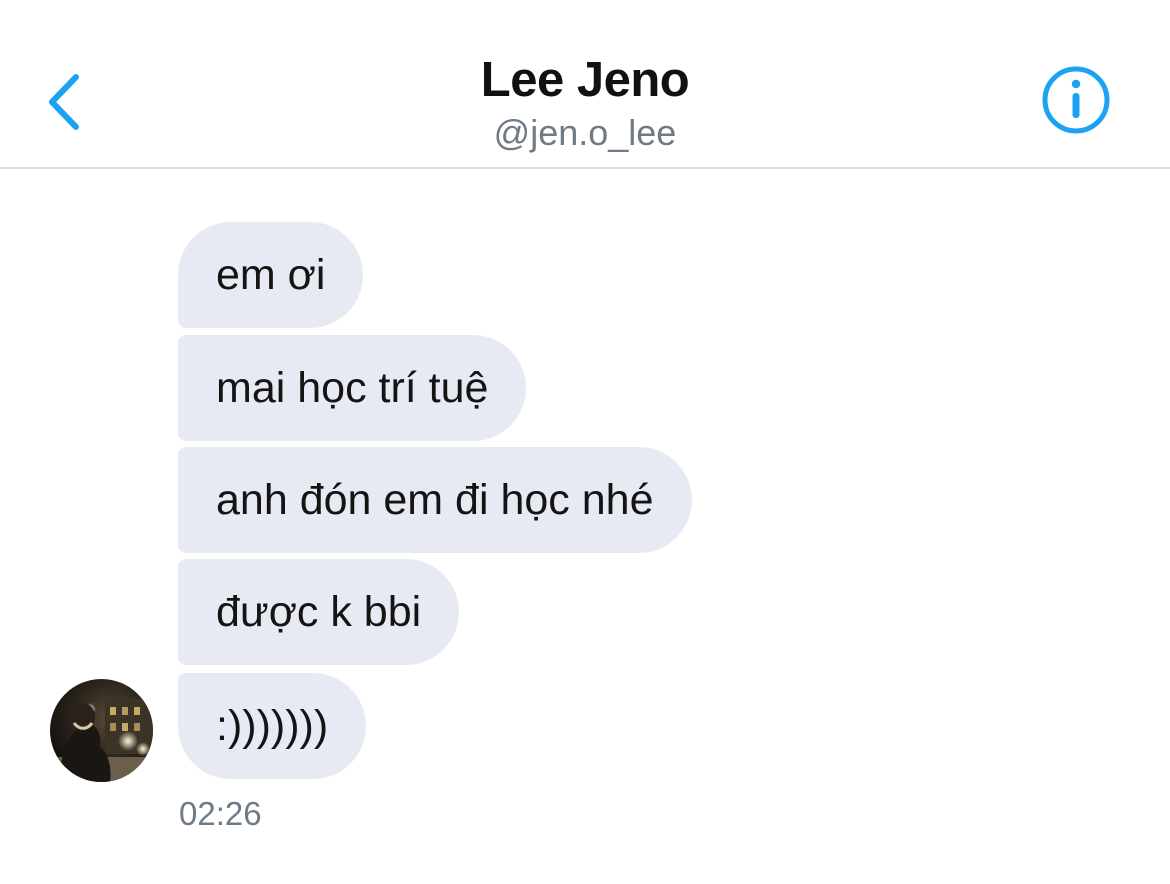 The height and width of the screenshot is (884, 1170). I want to click on message-text: :))))))), so click(272, 725).